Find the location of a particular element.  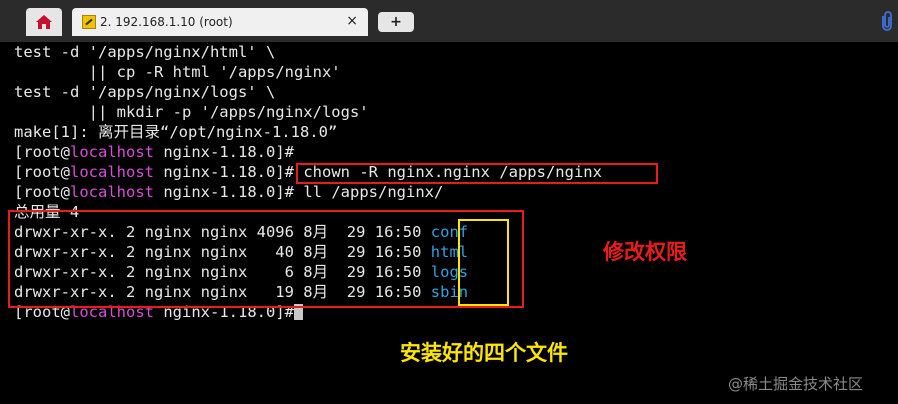

tab-session: 2. 192.168.1.10 (root) × is located at coordinates (220, 22).